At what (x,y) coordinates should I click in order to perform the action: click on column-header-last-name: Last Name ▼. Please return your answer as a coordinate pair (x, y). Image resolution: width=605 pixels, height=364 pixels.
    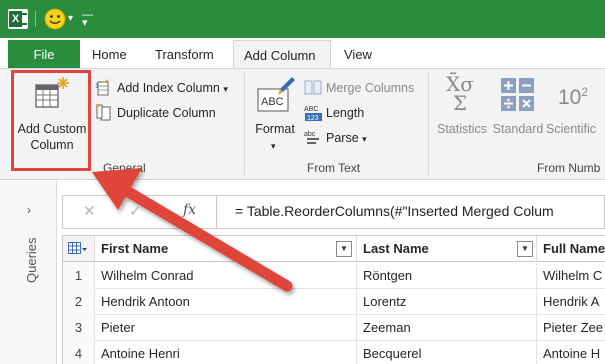
    Looking at the image, I should click on (447, 249).